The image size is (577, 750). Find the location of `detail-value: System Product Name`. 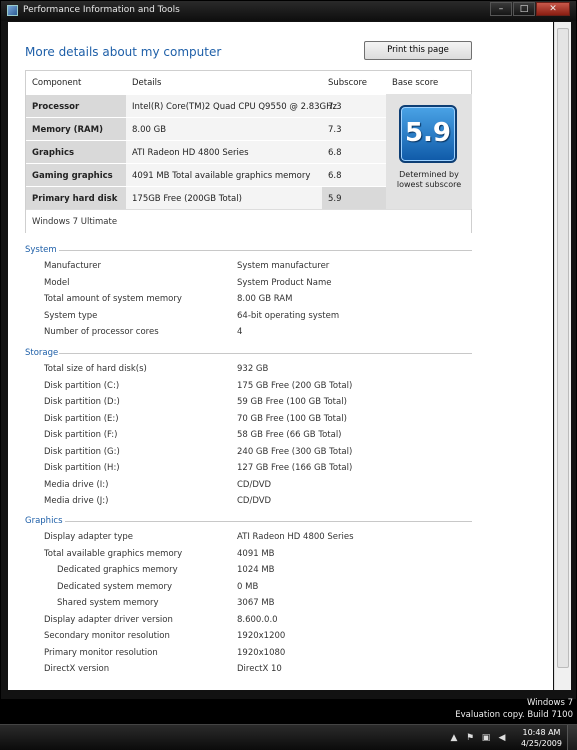

detail-value: System Product Name is located at coordinates (284, 282).